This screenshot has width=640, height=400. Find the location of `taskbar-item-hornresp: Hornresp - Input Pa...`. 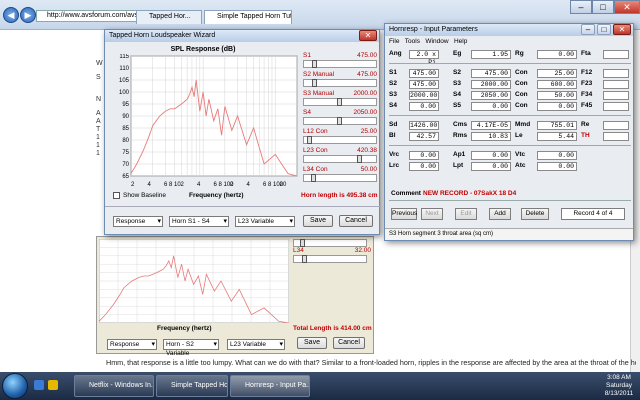

taskbar-item-hornresp: Hornresp - Input Pa... is located at coordinates (270, 386).